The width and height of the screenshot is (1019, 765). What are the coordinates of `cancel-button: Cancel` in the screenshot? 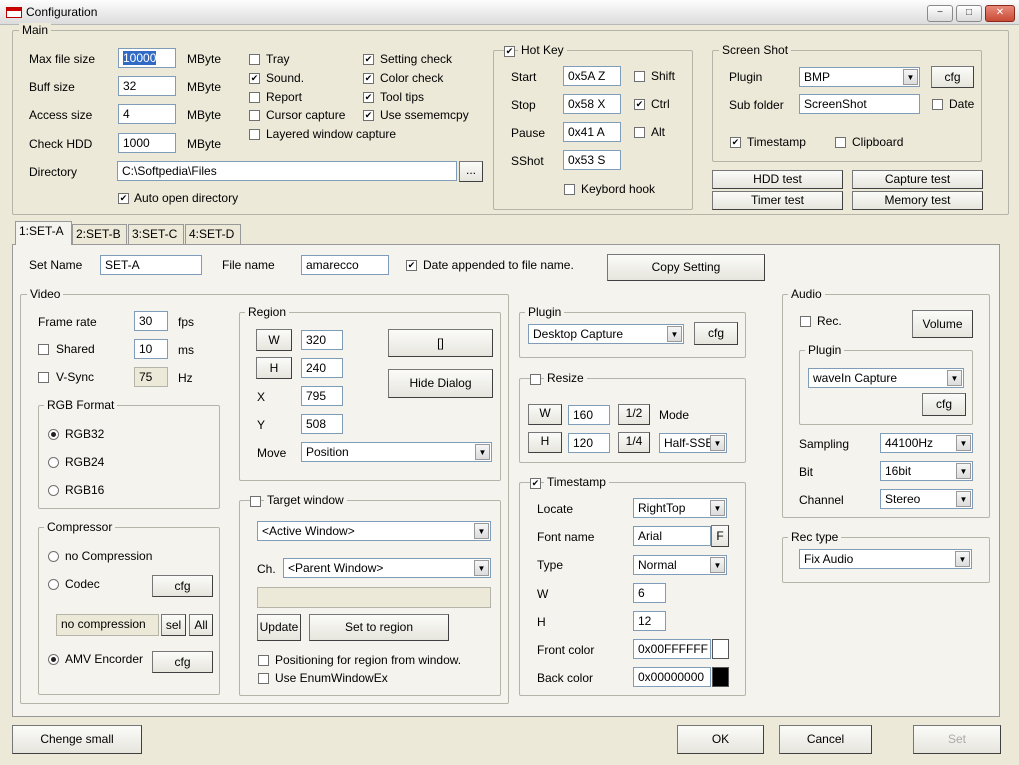 It's located at (825, 739).